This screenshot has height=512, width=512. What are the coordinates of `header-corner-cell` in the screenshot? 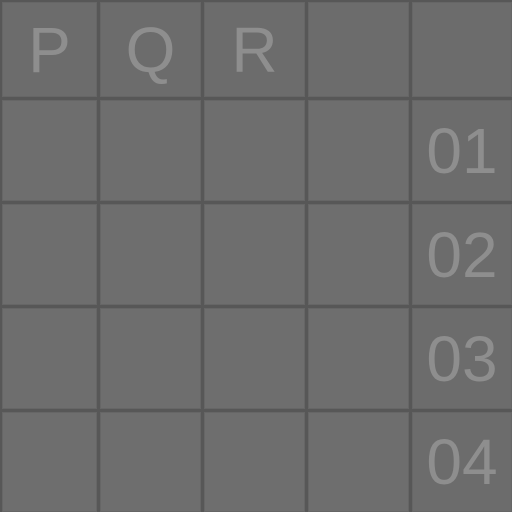 It's located at (462, 49).